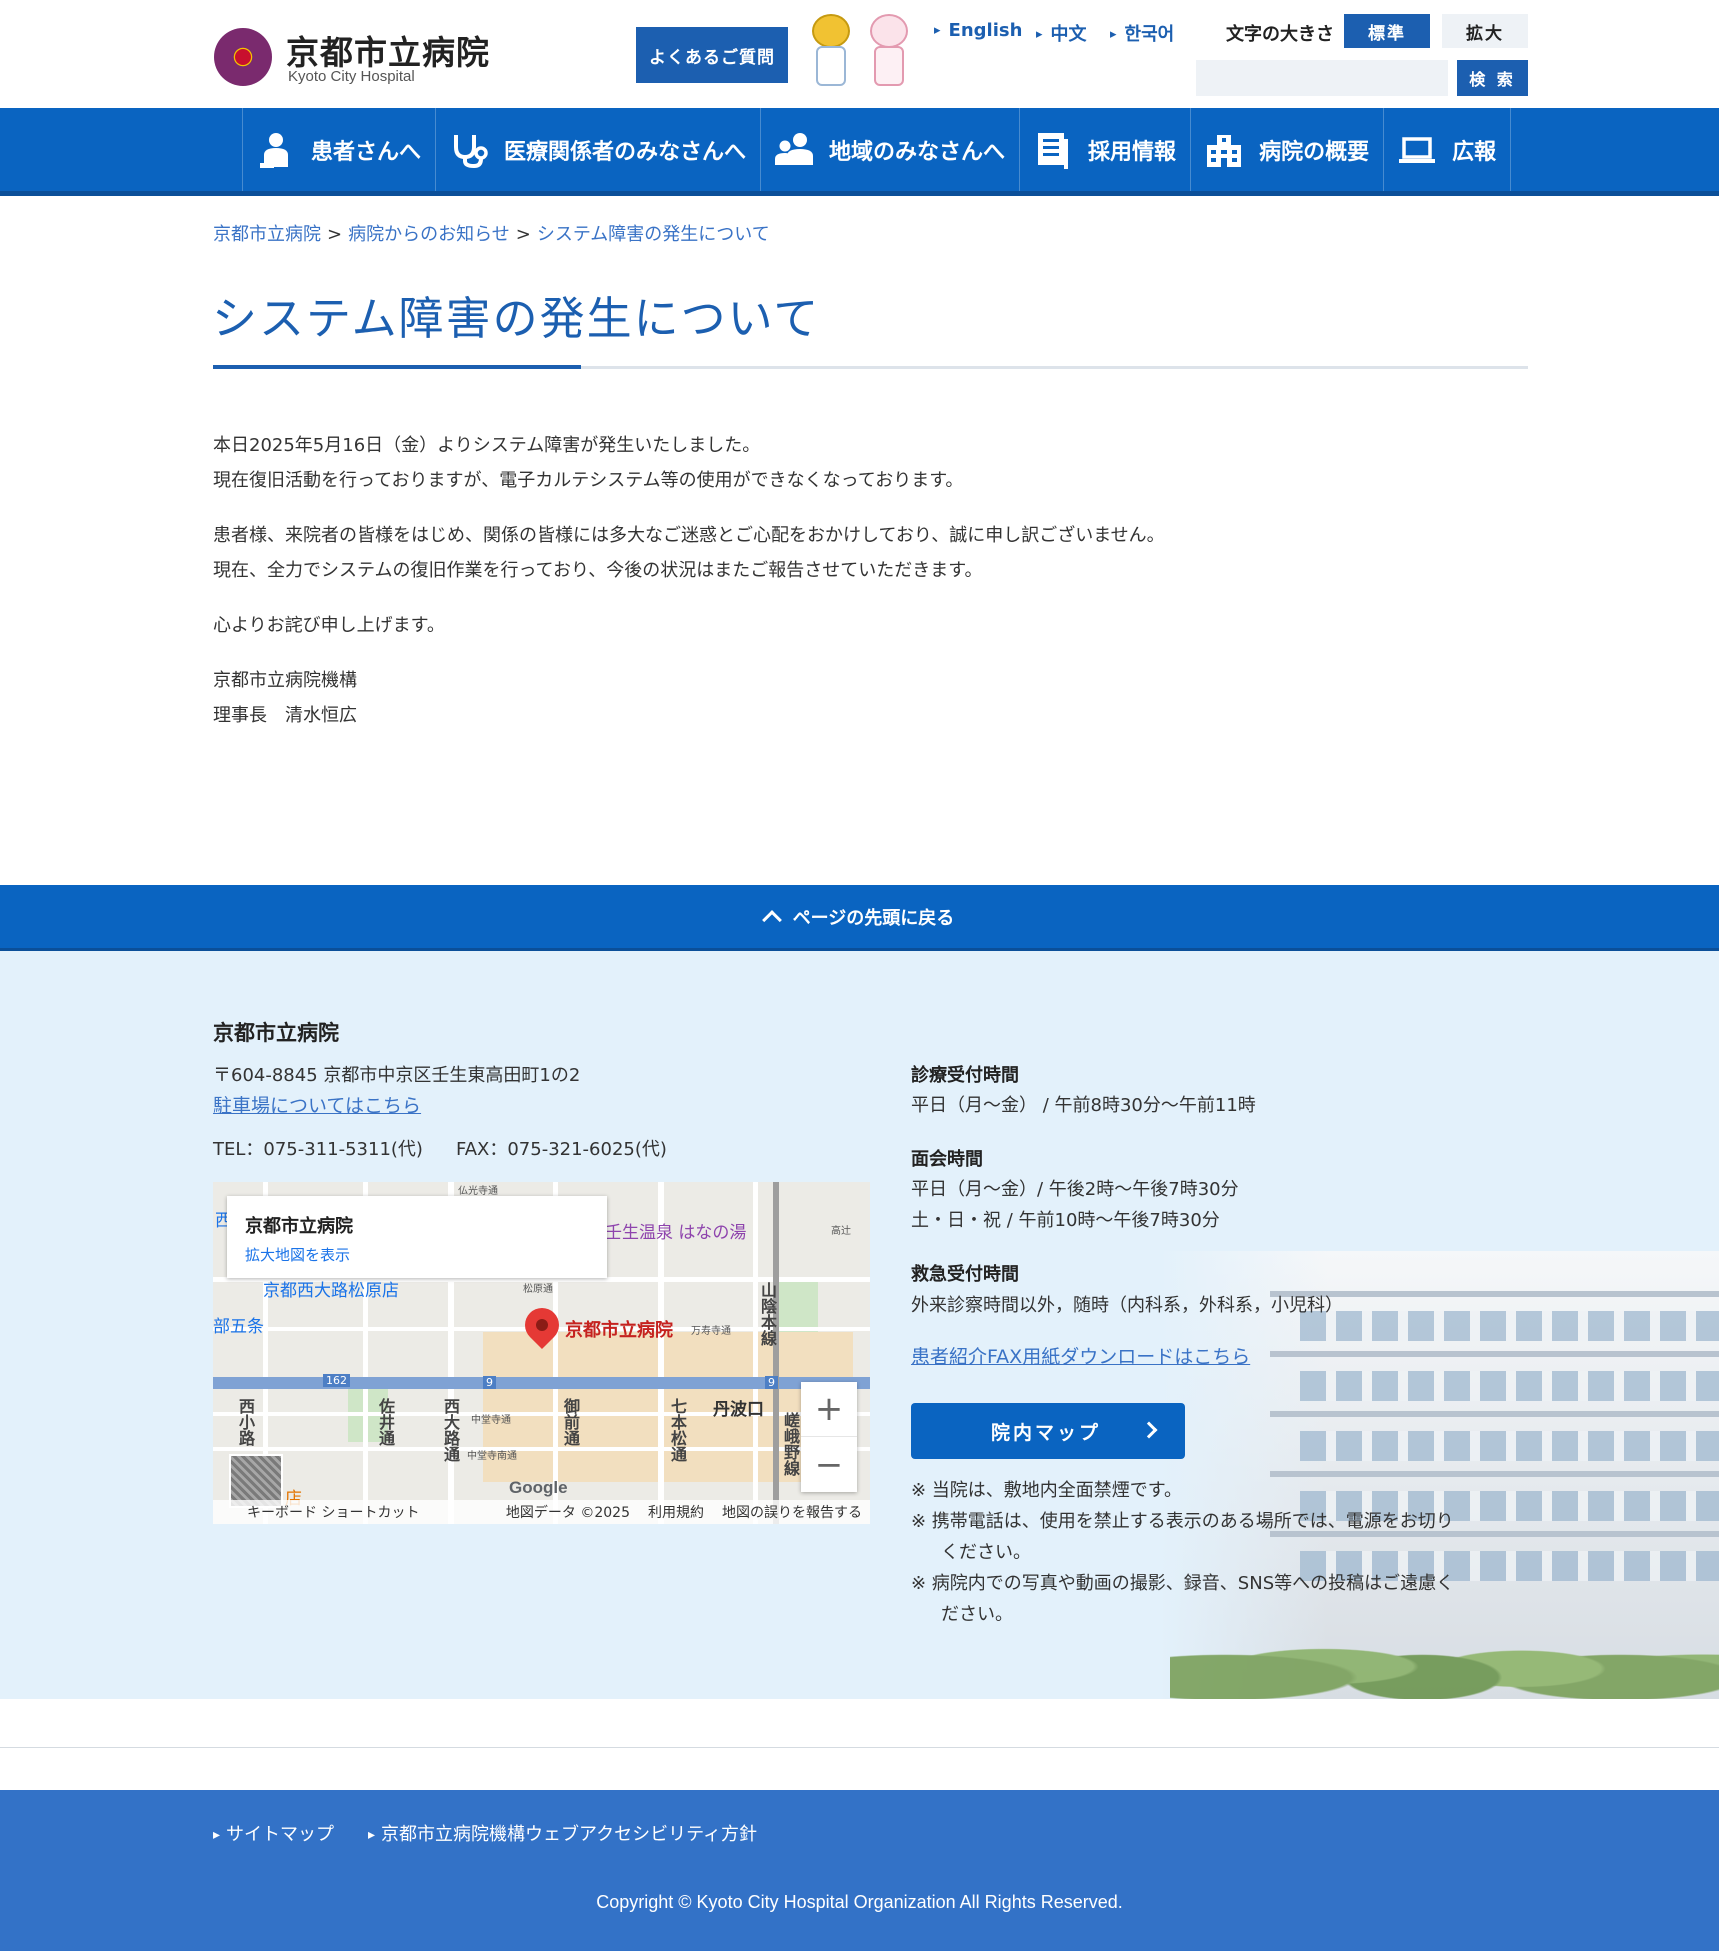  Describe the element at coordinates (1280, 34) in the screenshot. I see `font-size-label: 文字の大きさ` at that location.